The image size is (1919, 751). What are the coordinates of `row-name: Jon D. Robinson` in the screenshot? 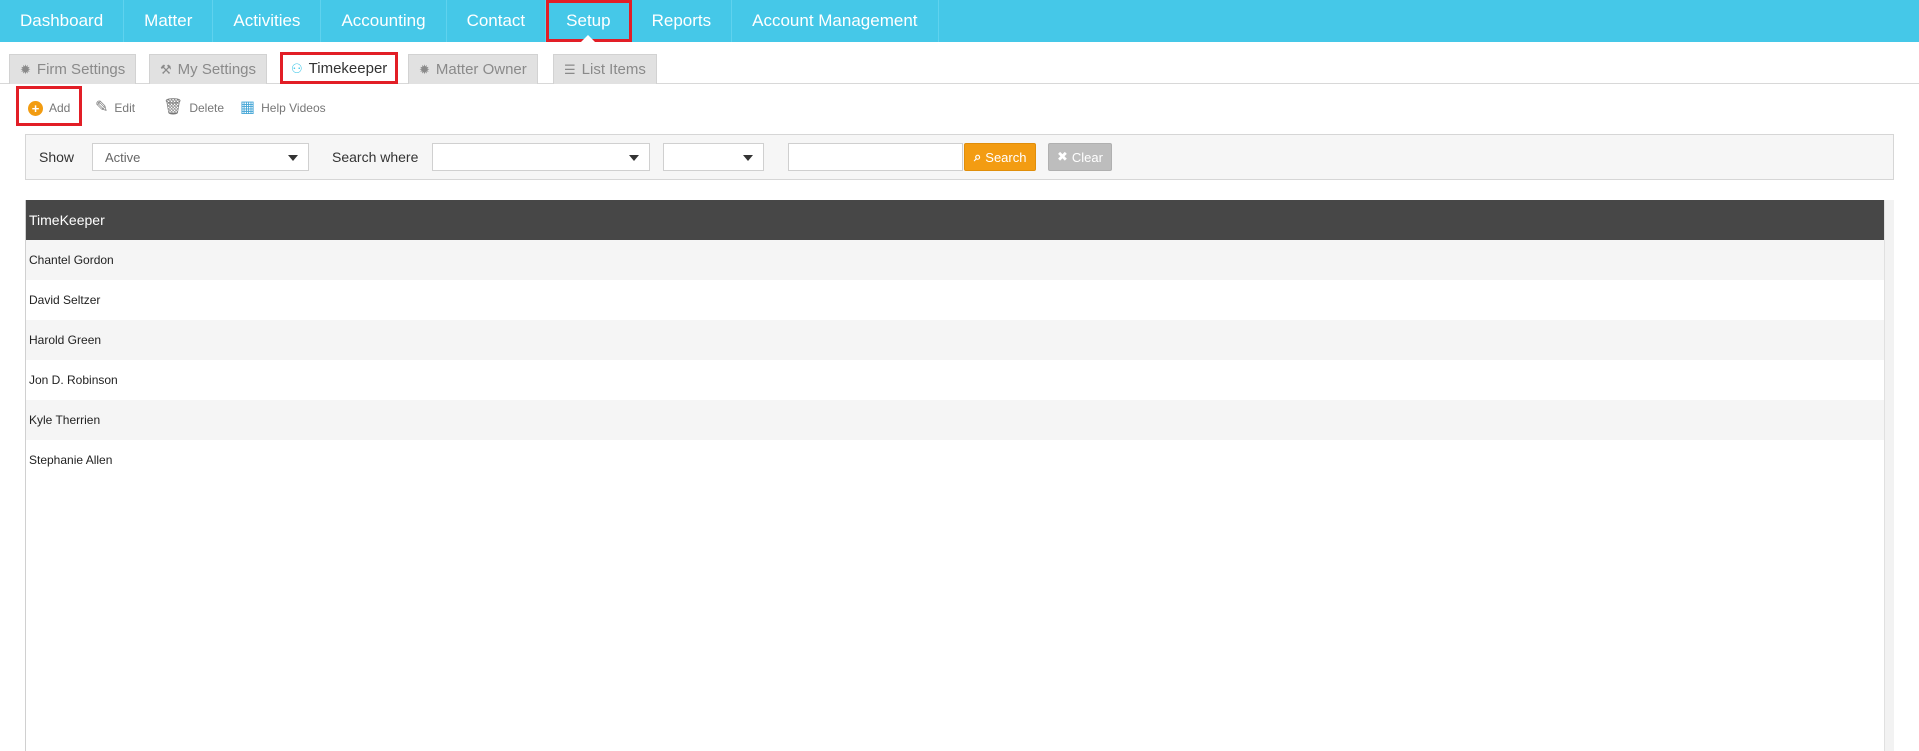 It's located at (73, 380).